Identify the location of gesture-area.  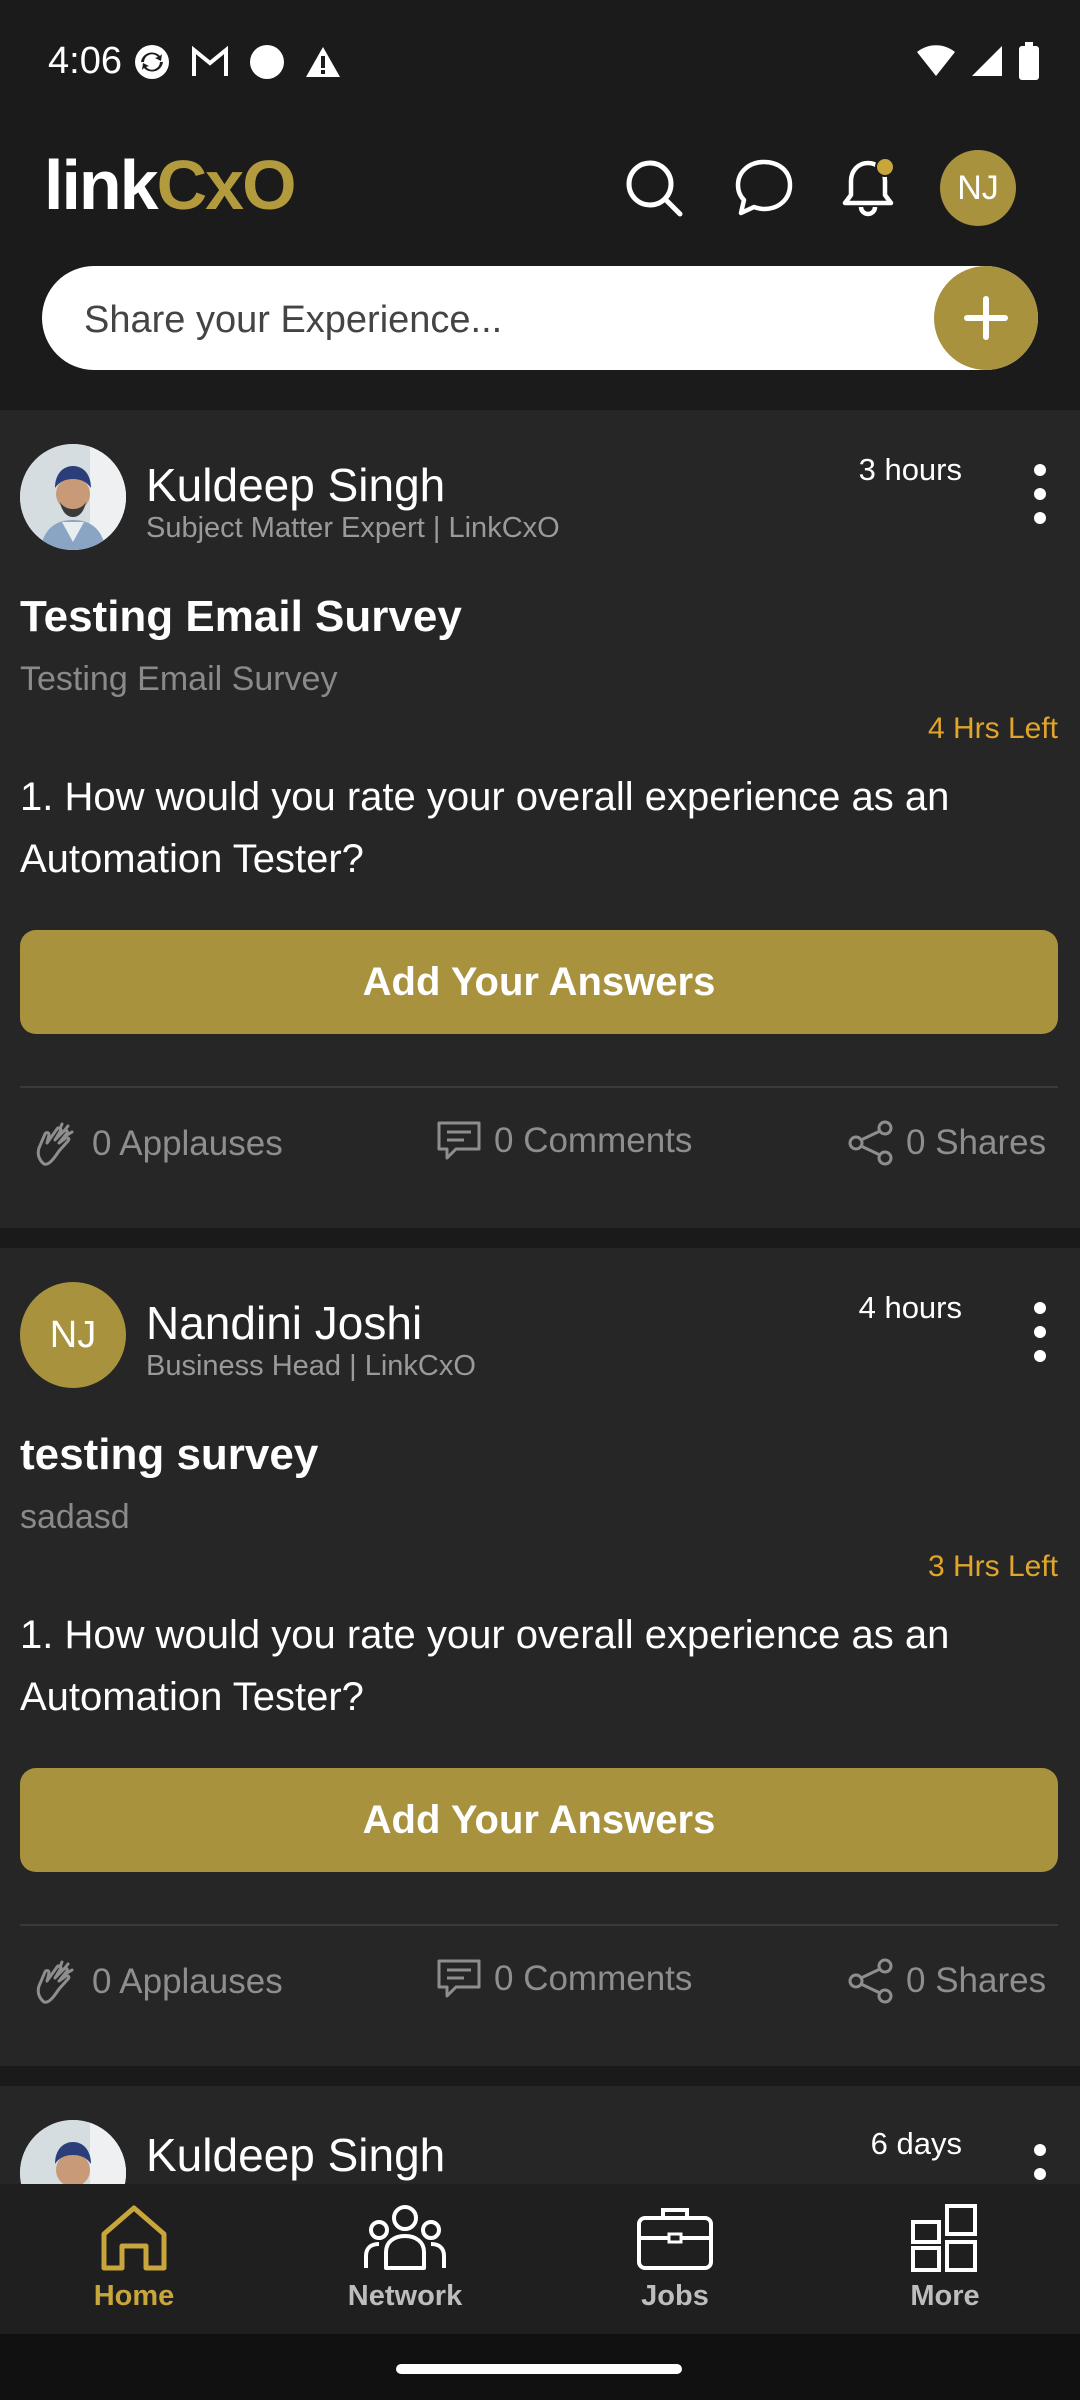
(540, 2367).